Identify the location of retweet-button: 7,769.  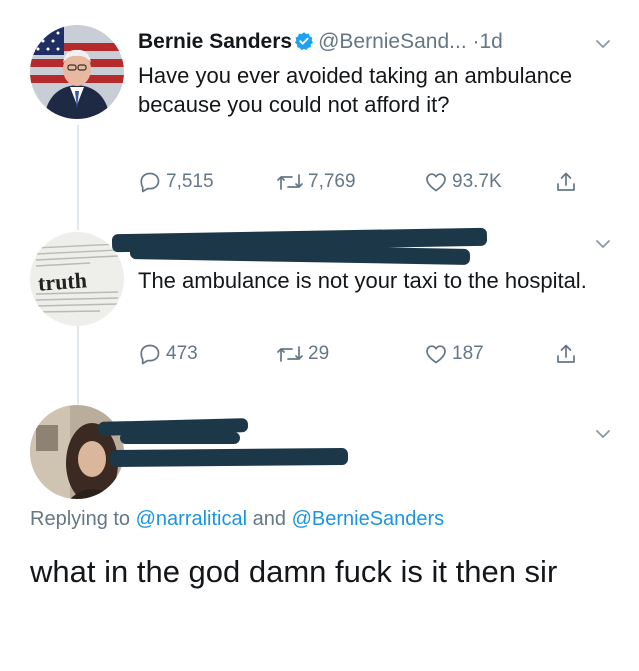
(350, 182).